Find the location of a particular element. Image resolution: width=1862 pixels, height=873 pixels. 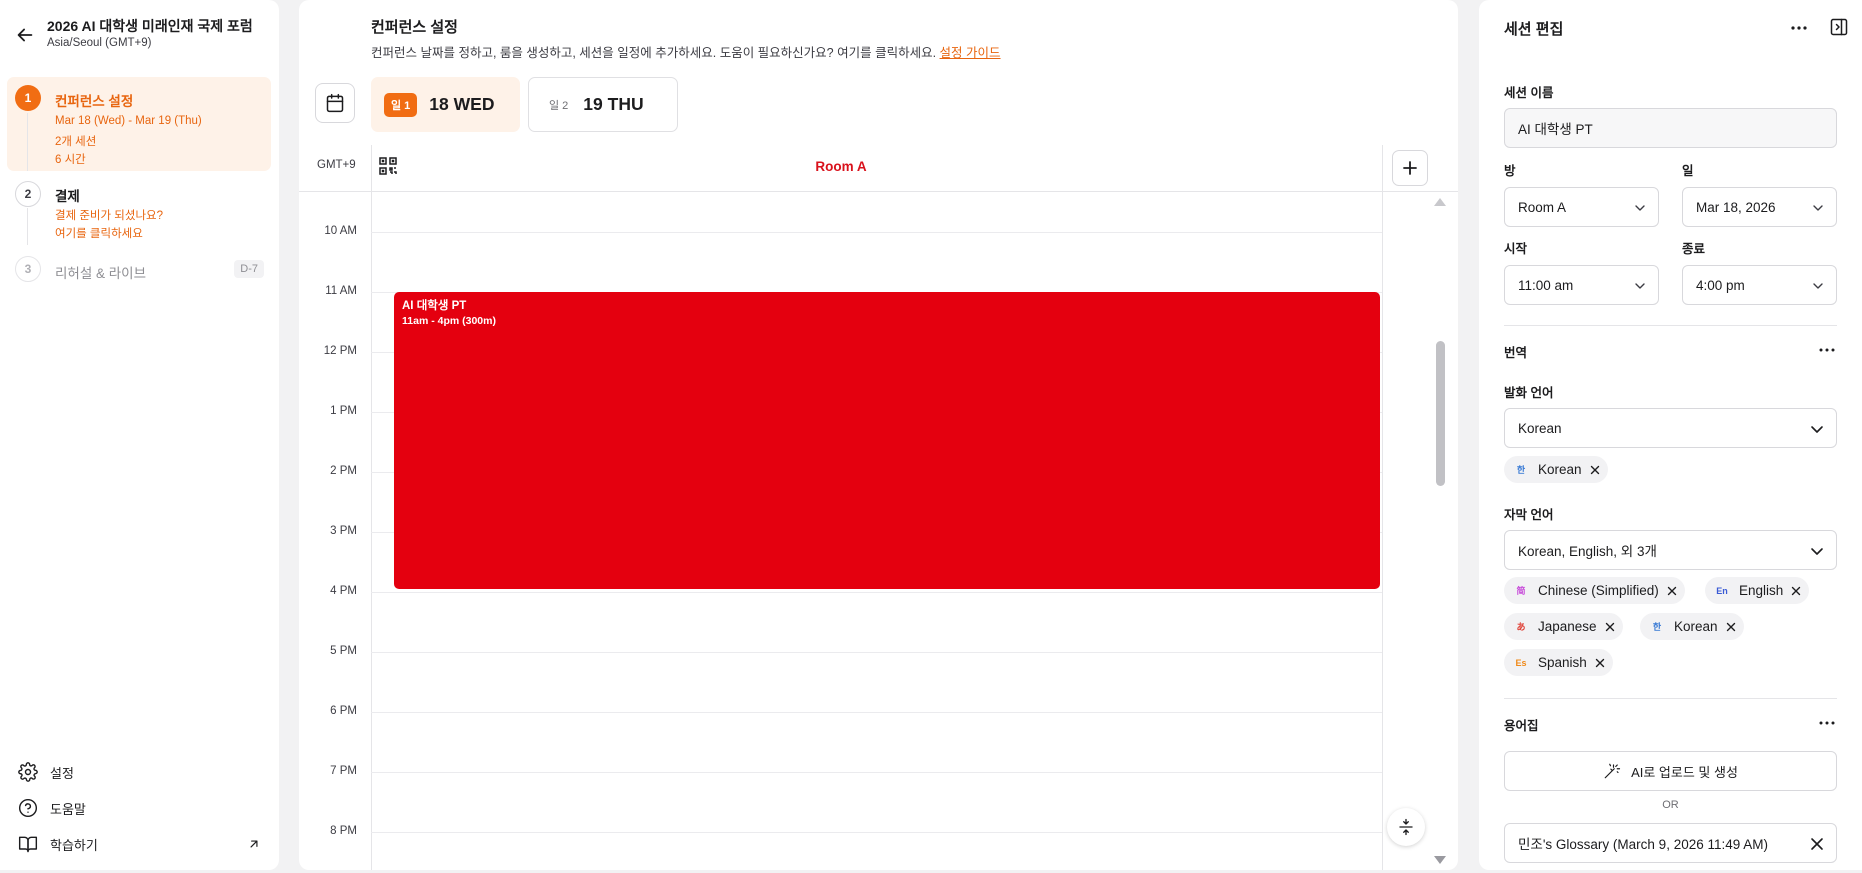

payment-prompt: 결제 준비가 되셨나요? is located at coordinates (109, 216).